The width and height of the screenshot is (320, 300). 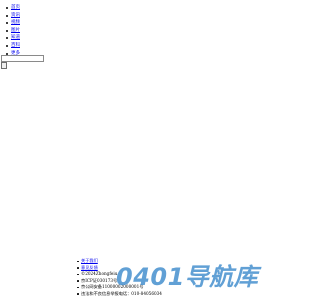 I want to click on nav-item: 资讯, so click(x=13, y=16).